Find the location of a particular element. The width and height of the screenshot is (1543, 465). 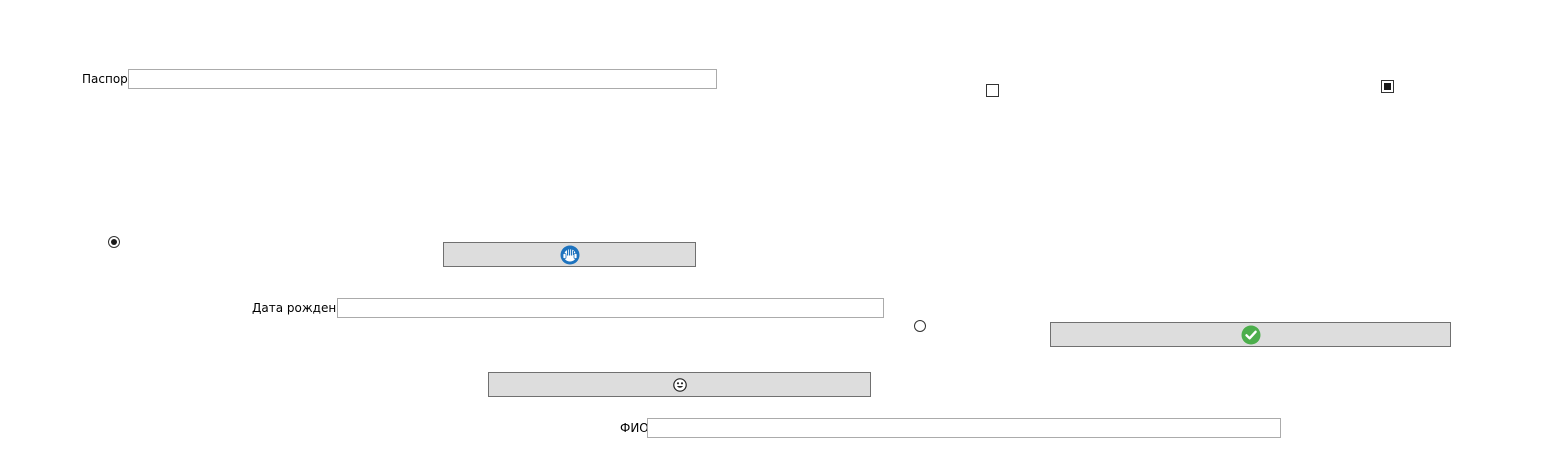

smiley-face-icon is located at coordinates (679, 384).